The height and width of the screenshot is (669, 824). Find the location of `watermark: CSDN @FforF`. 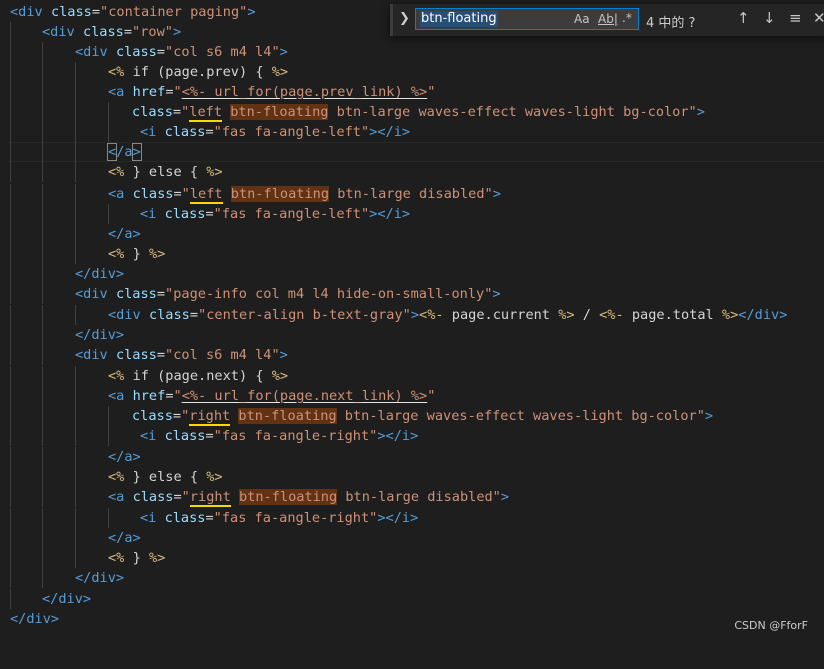

watermark: CSDN @FforF is located at coordinates (771, 625).